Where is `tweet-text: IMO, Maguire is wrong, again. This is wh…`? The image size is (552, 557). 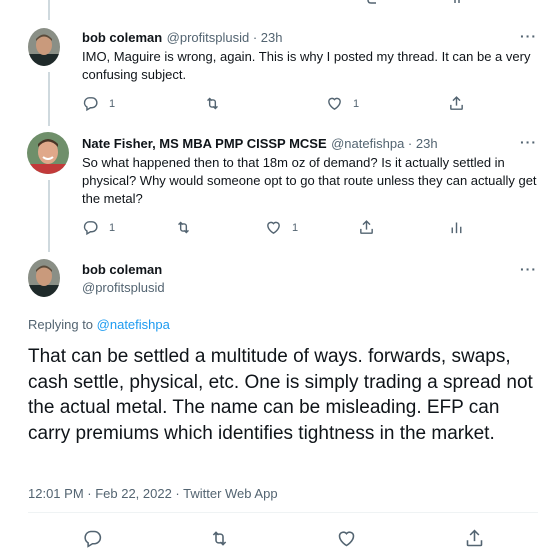
tweet-text: IMO, Maguire is wrong, again. This is wh… is located at coordinates (306, 65).